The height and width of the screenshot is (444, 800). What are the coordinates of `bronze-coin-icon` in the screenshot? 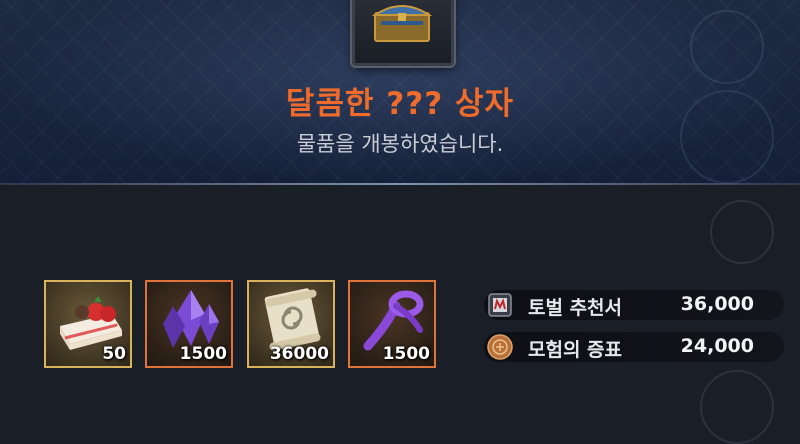 It's located at (500, 347).